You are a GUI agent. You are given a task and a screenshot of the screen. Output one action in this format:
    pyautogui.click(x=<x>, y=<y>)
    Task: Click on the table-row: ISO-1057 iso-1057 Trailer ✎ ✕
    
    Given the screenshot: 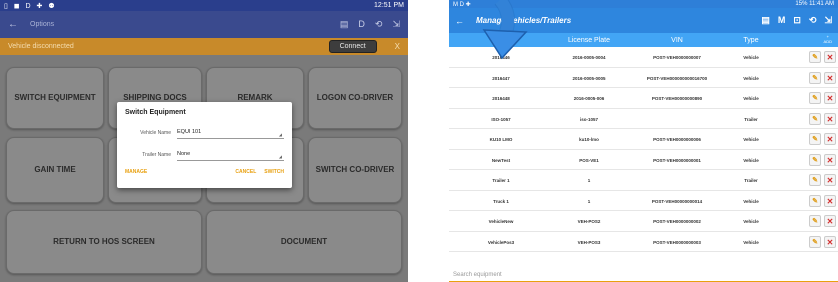 What is the action you would take?
    pyautogui.click(x=643, y=119)
    